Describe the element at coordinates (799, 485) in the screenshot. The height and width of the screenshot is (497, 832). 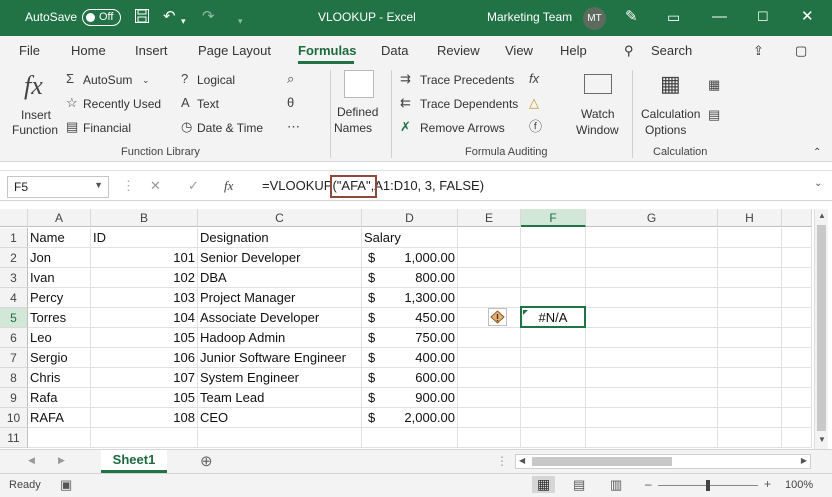
I see `zoom-level: 100%` at that location.